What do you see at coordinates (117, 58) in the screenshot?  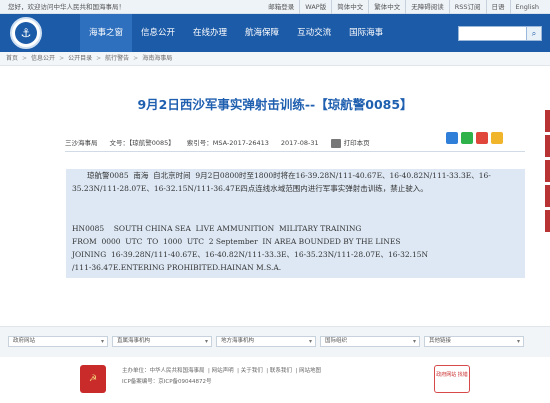 I see `breadcrumb-warnings: 航行警告` at bounding box center [117, 58].